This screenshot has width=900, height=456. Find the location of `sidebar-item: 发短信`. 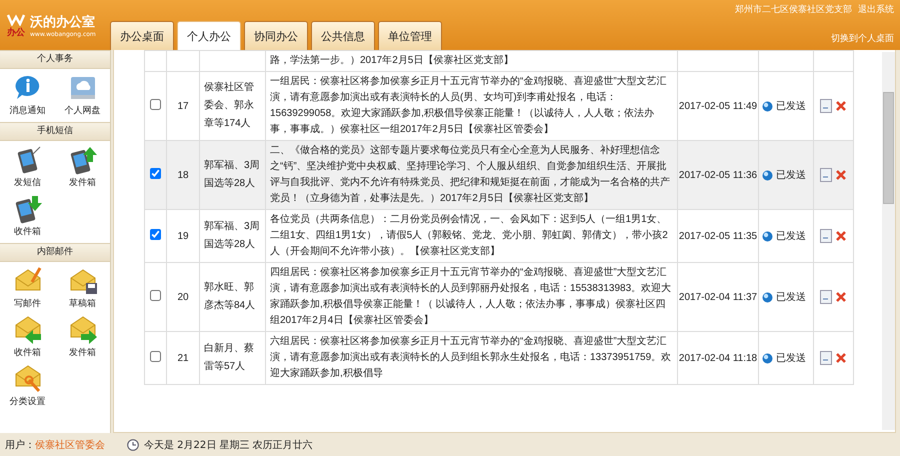

sidebar-item: 发短信 is located at coordinates (27, 167).